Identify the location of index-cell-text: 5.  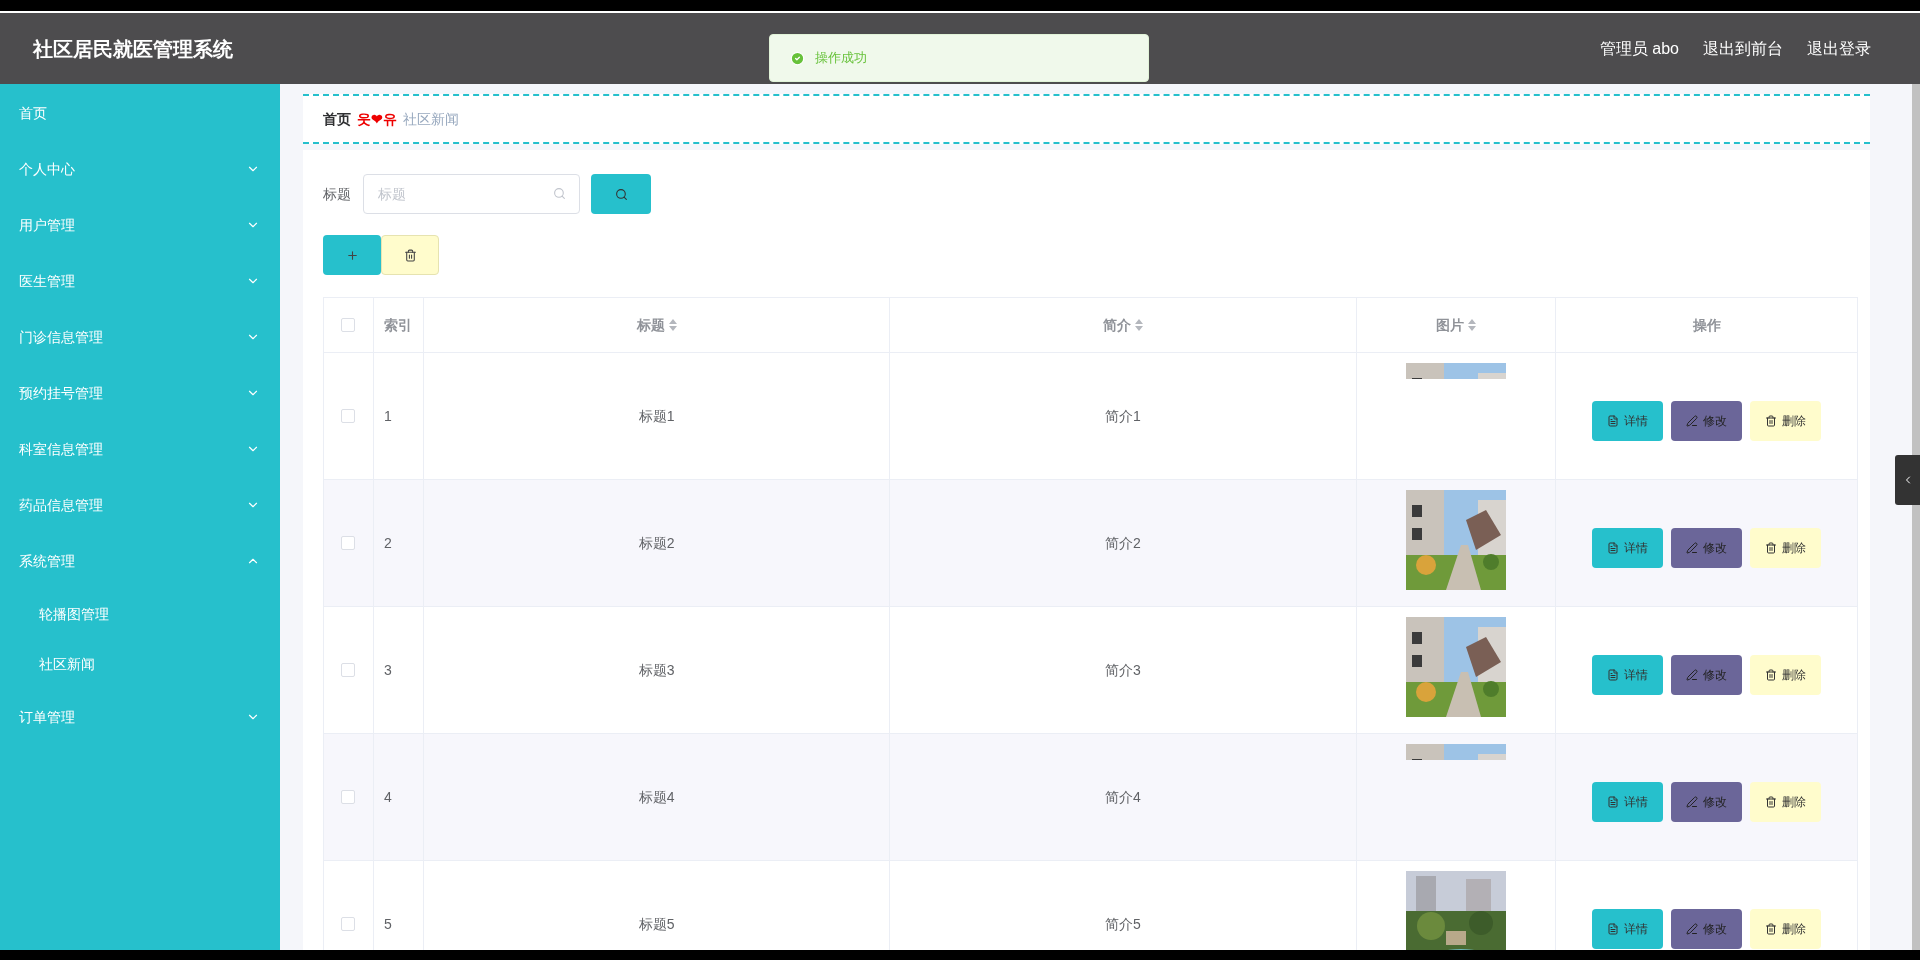
(387, 924).